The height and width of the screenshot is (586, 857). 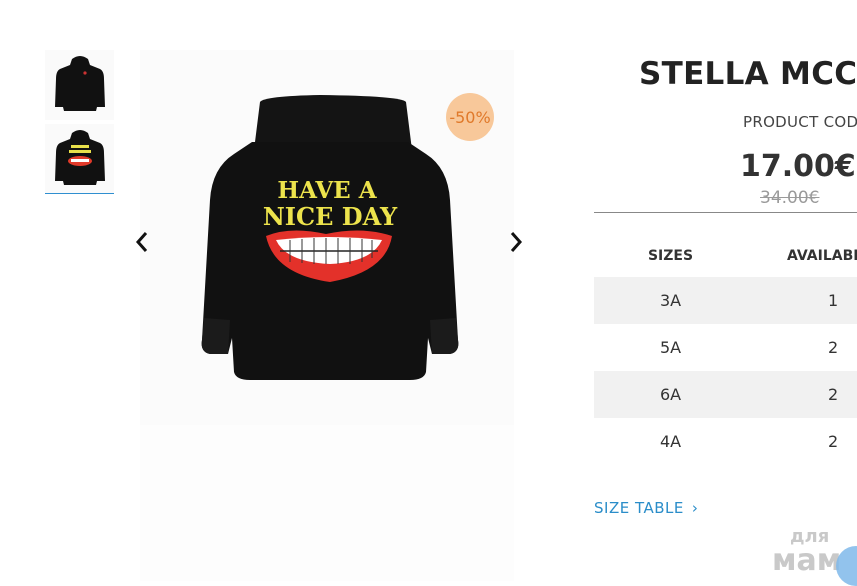 I want to click on hoodie-front-image, so click(x=79, y=83).